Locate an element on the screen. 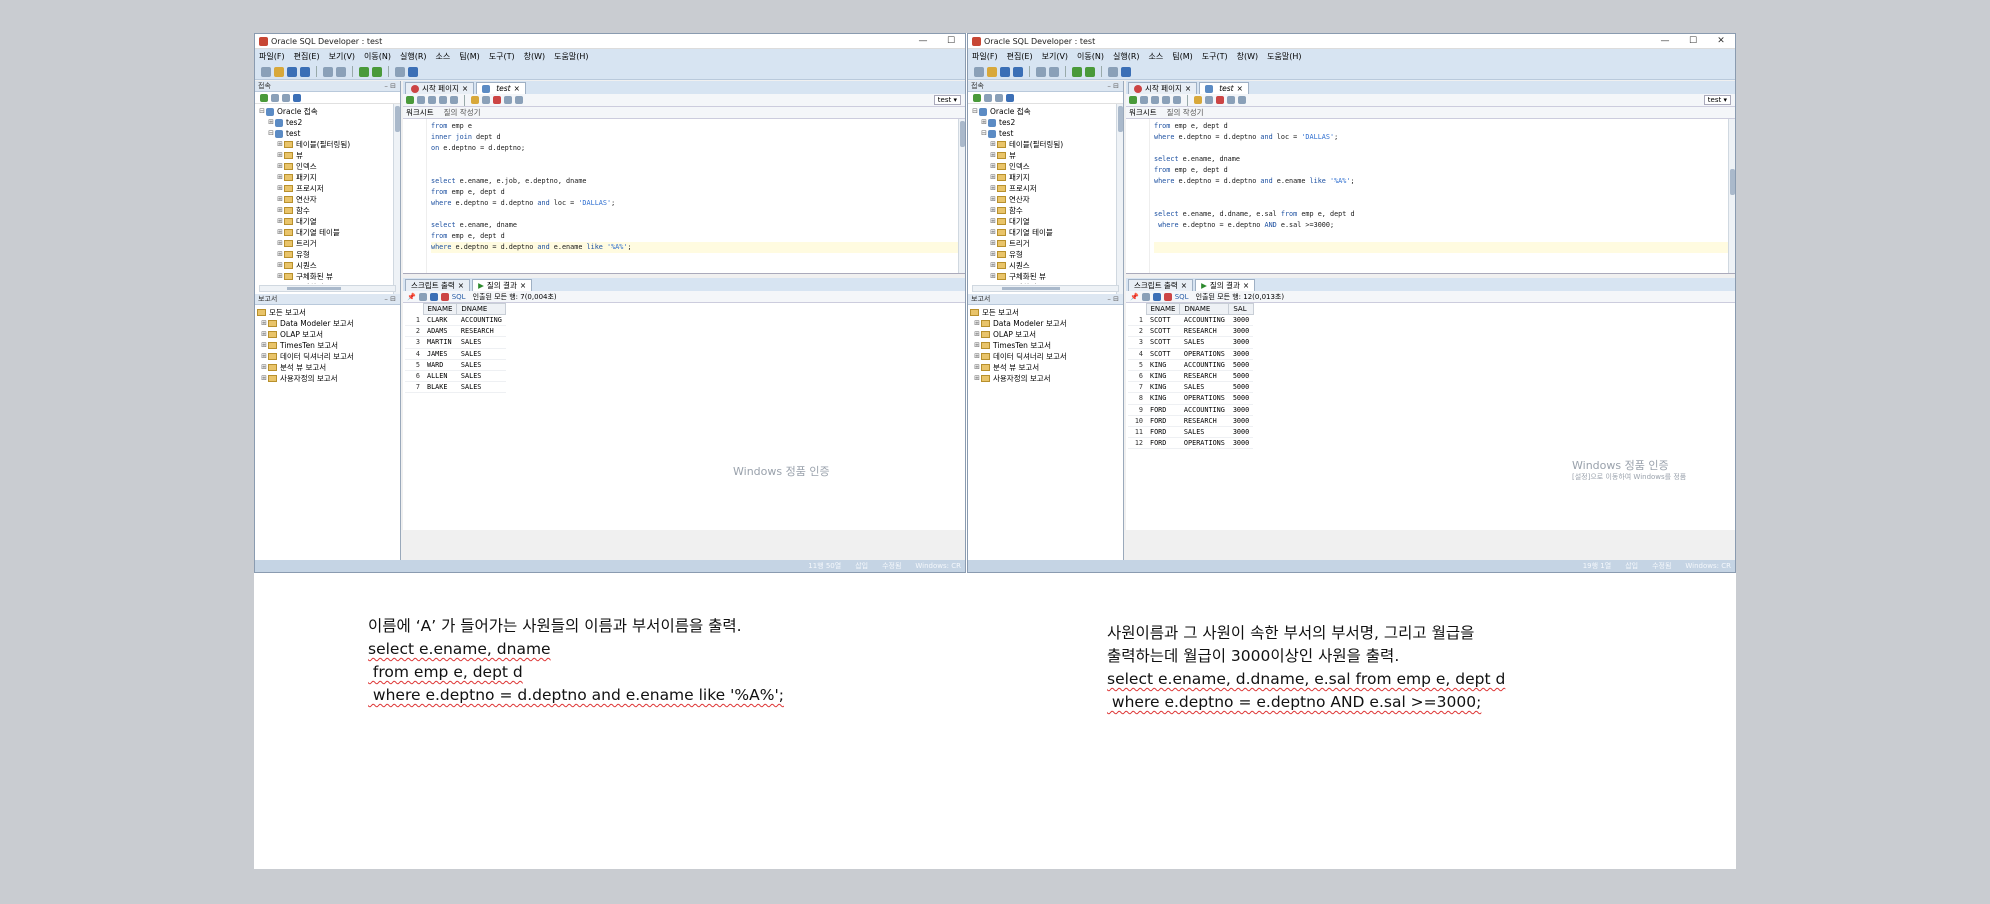  forward-icon is located at coordinates (1090, 71).